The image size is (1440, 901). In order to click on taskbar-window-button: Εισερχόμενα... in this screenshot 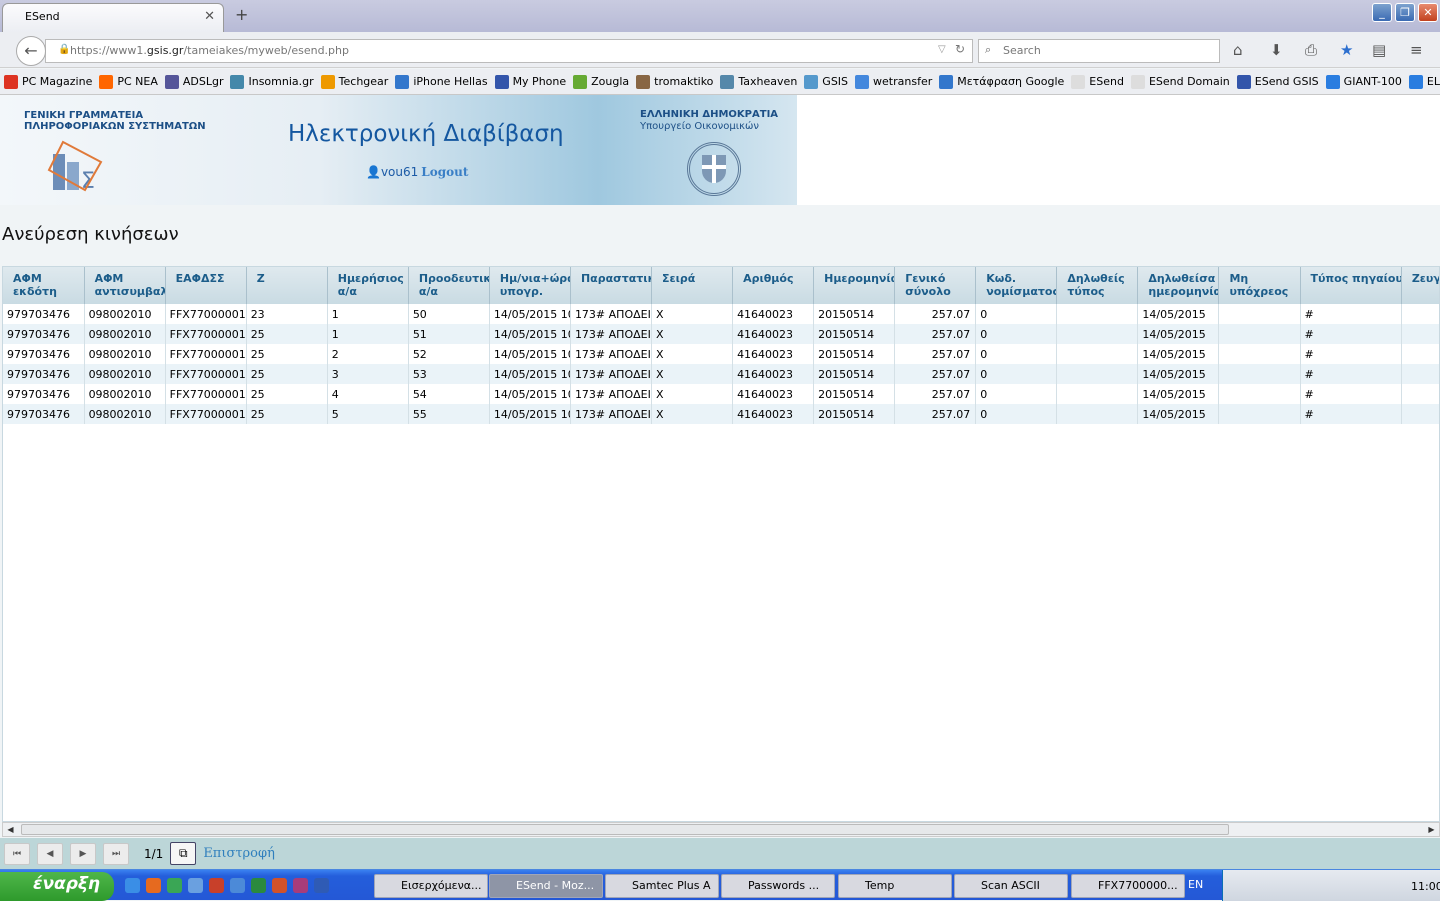, I will do `click(431, 886)`.